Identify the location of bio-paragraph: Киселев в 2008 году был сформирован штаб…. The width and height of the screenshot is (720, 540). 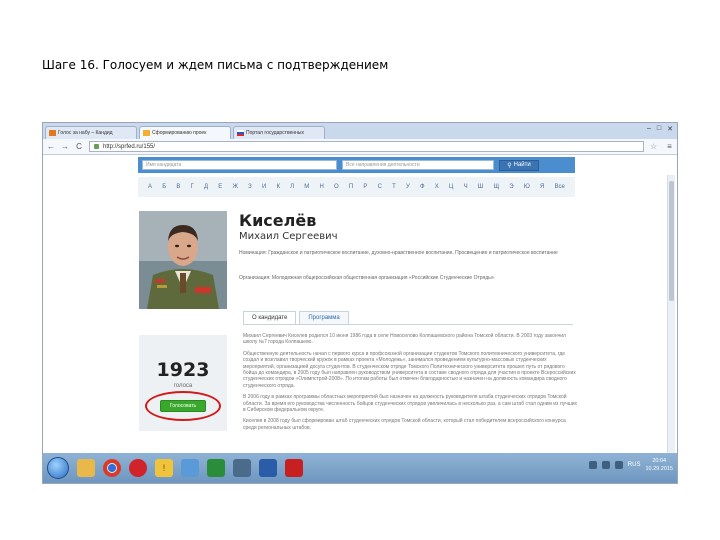
(404, 424).